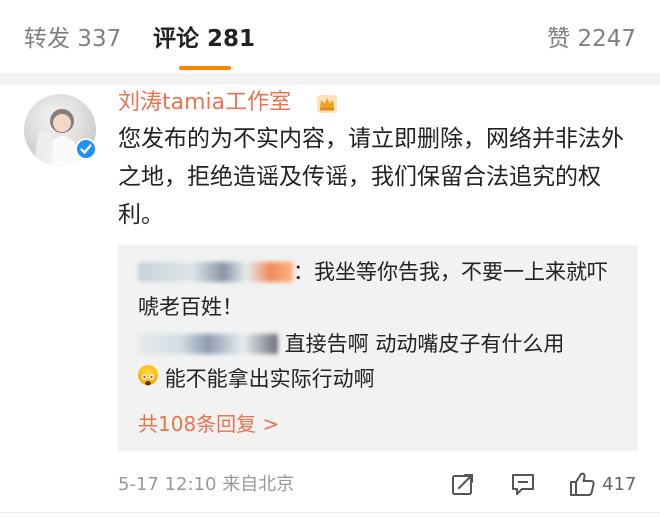 This screenshot has width=660, height=517. Describe the element at coordinates (204, 39) in the screenshot. I see `tab-comments: 评论 281` at that location.